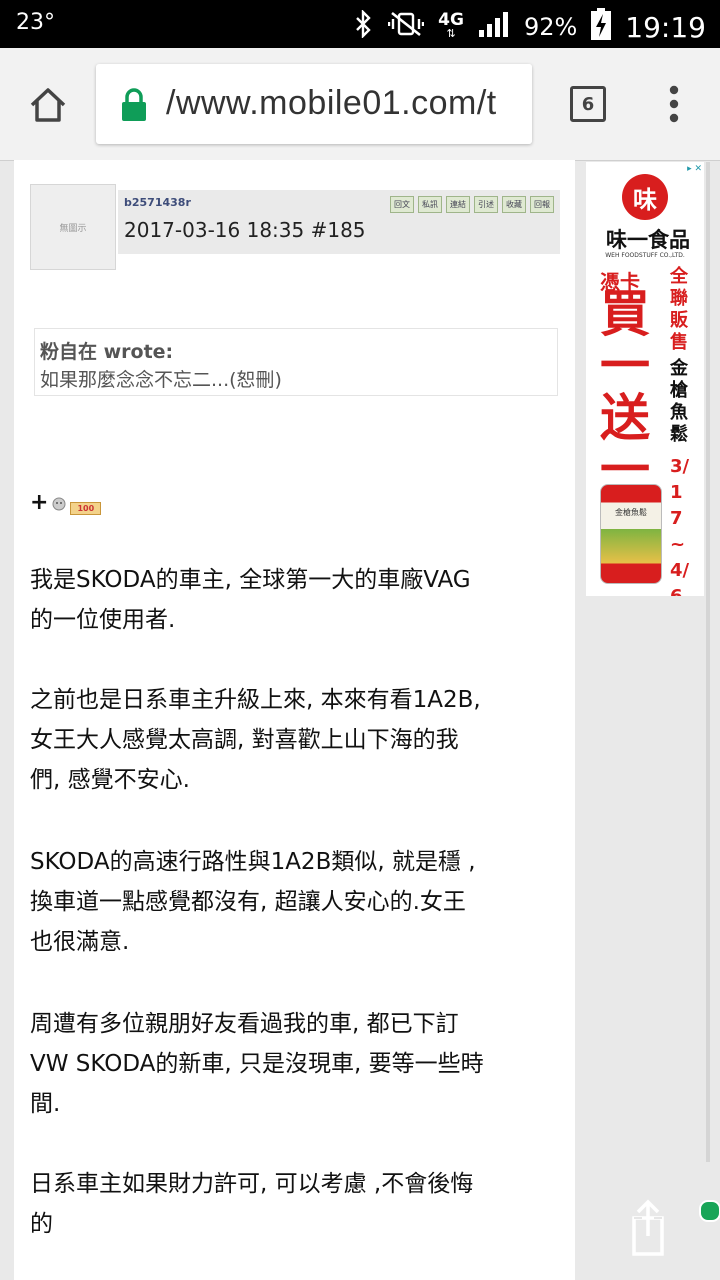  I want to click on quote-block: 粉自在 wrote: 如果那麼念念不忘二...(恕刪), so click(296, 362).